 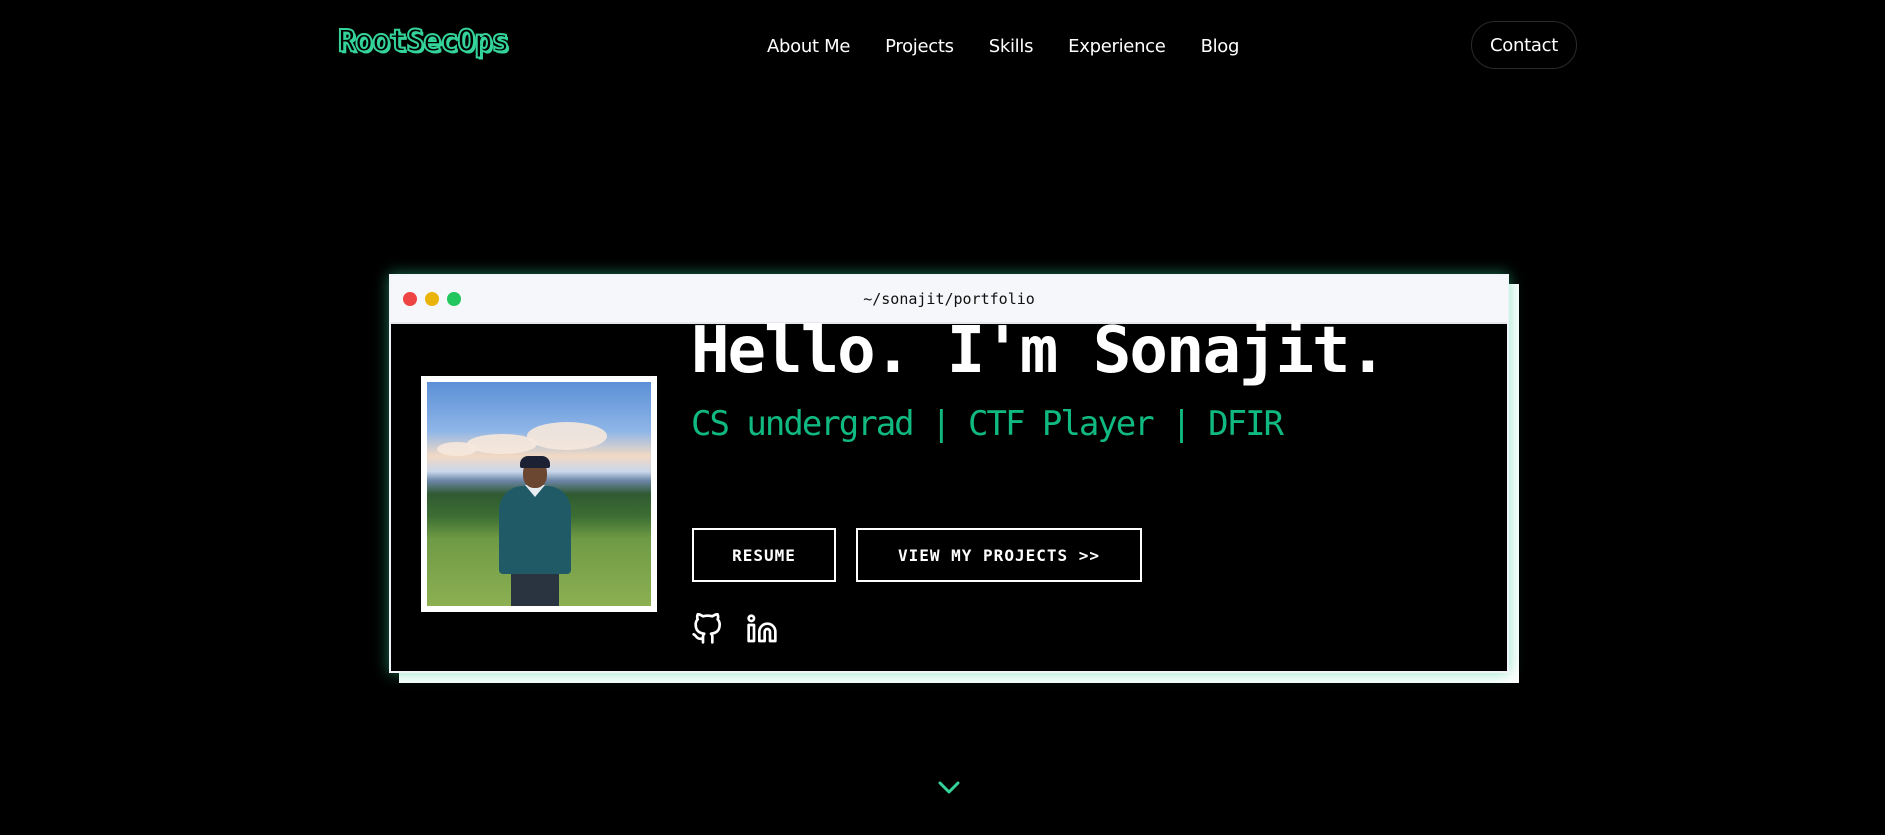 I want to click on site-logo: RootSecOps, so click(x=424, y=41).